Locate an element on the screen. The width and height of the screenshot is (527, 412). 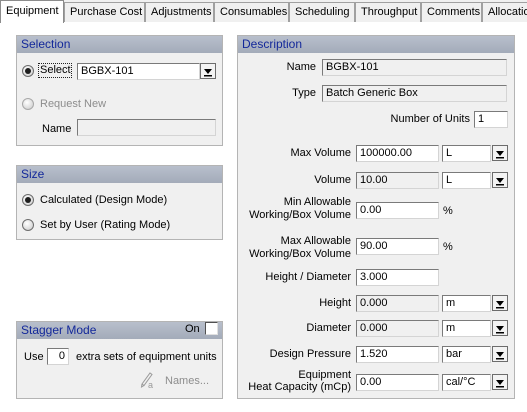
design-pressure-unit-select: bar is located at coordinates (466, 354).